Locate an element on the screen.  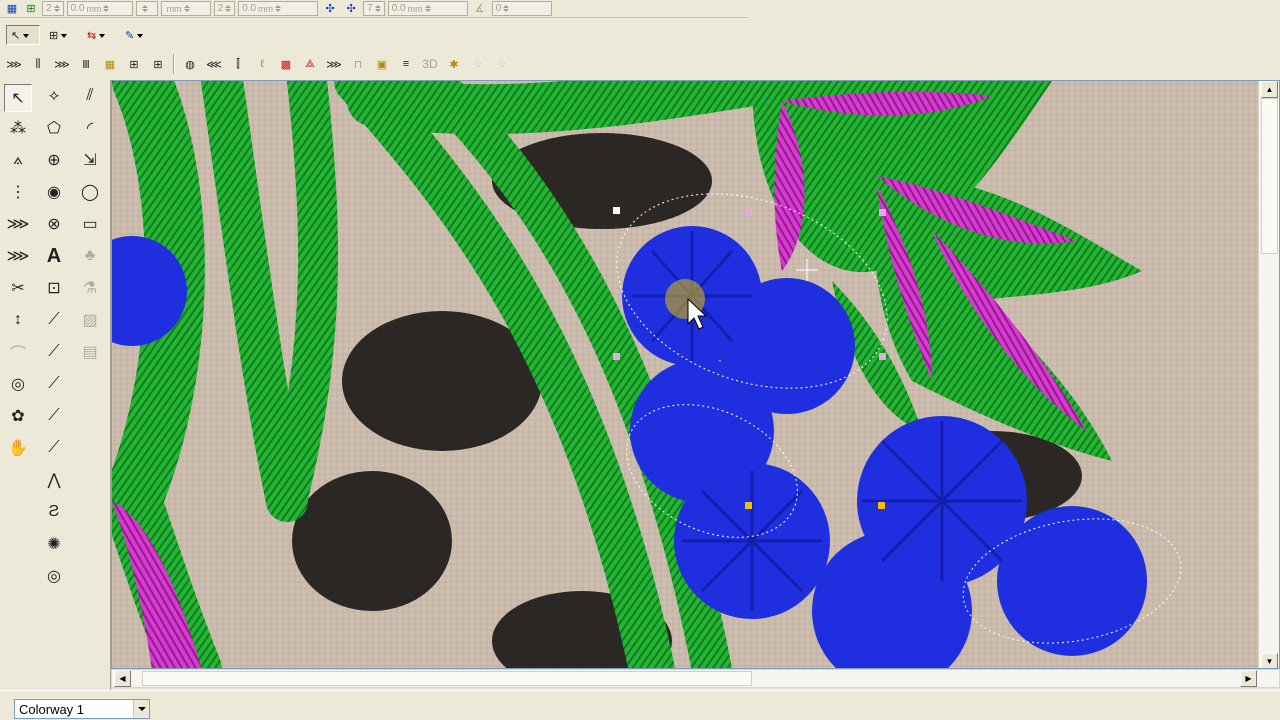
zigzag-stitch-icon: ⋙ is located at coordinates (62, 64).